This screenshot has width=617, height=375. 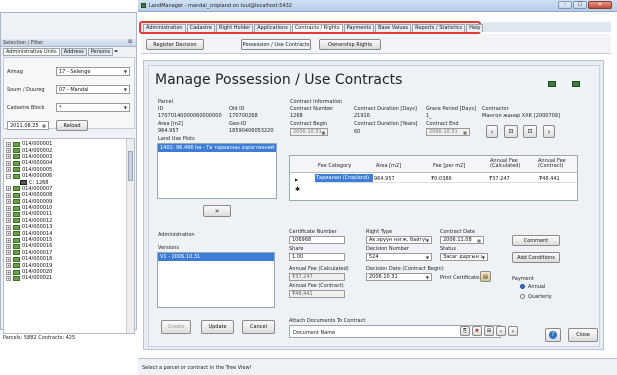 What do you see at coordinates (31, 52) in the screenshot?
I see `tab-administrative-units: Administrative Units` at bounding box center [31, 52].